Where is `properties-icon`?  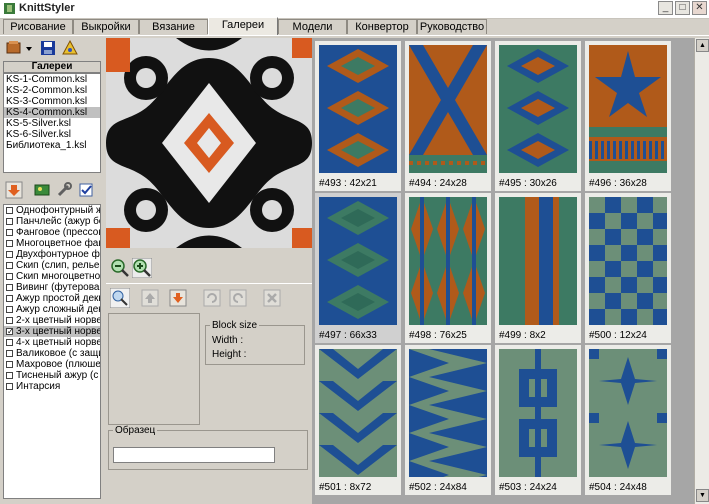
properties-icon is located at coordinates (70, 48).